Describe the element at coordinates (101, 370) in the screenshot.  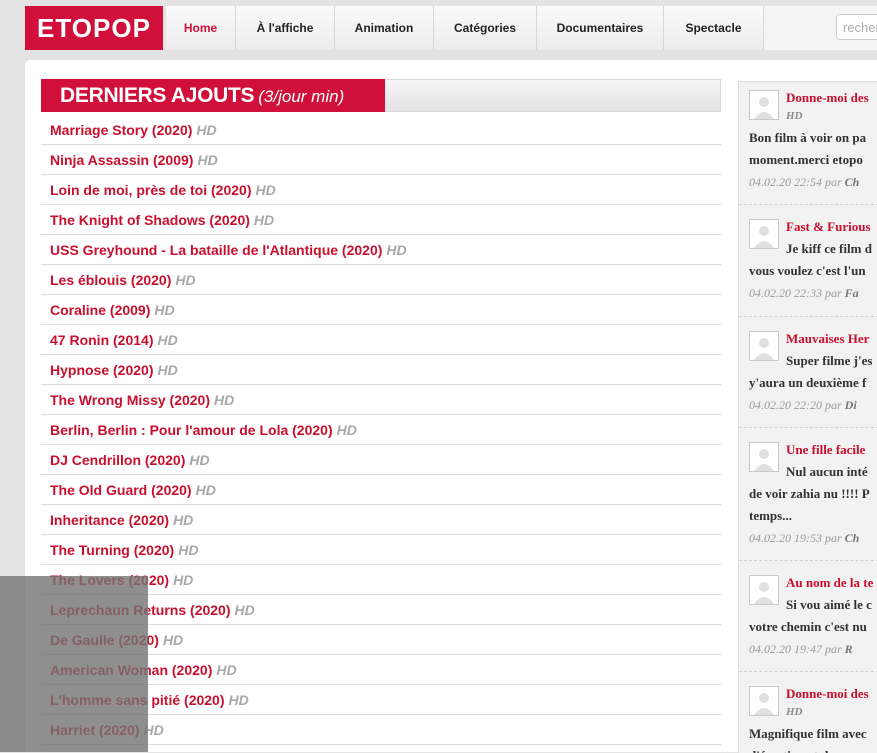
I see `film-link: Hypnose (2020)` at that location.